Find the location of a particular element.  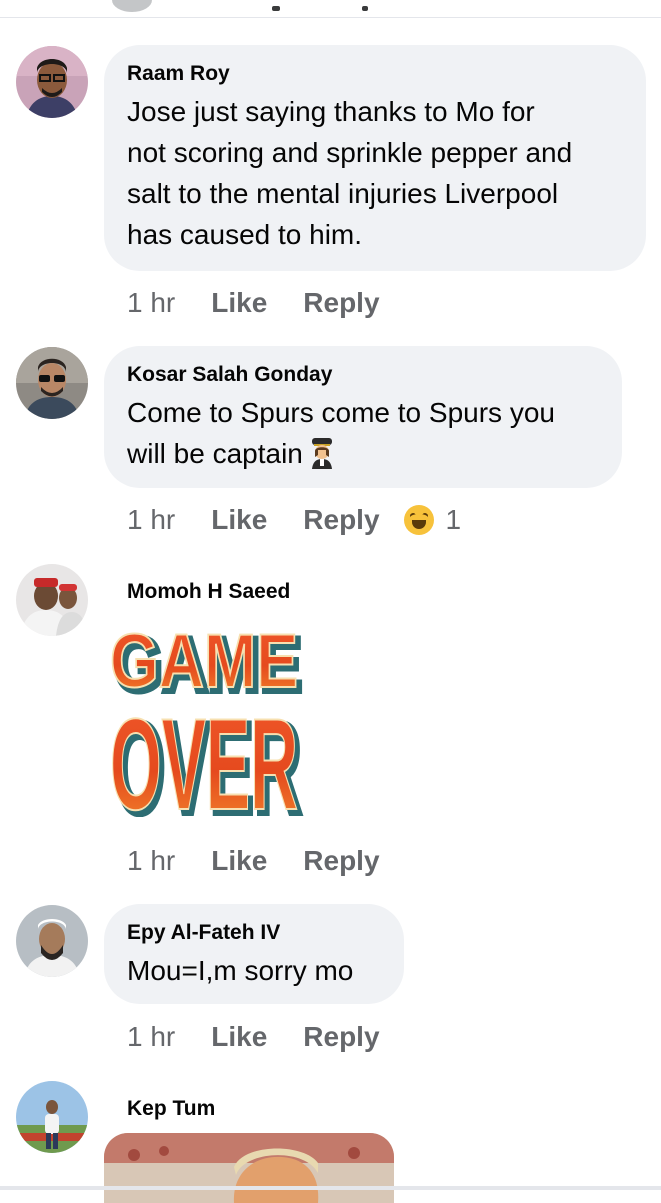

comment-author: Kep Tum is located at coordinates (171, 1109).